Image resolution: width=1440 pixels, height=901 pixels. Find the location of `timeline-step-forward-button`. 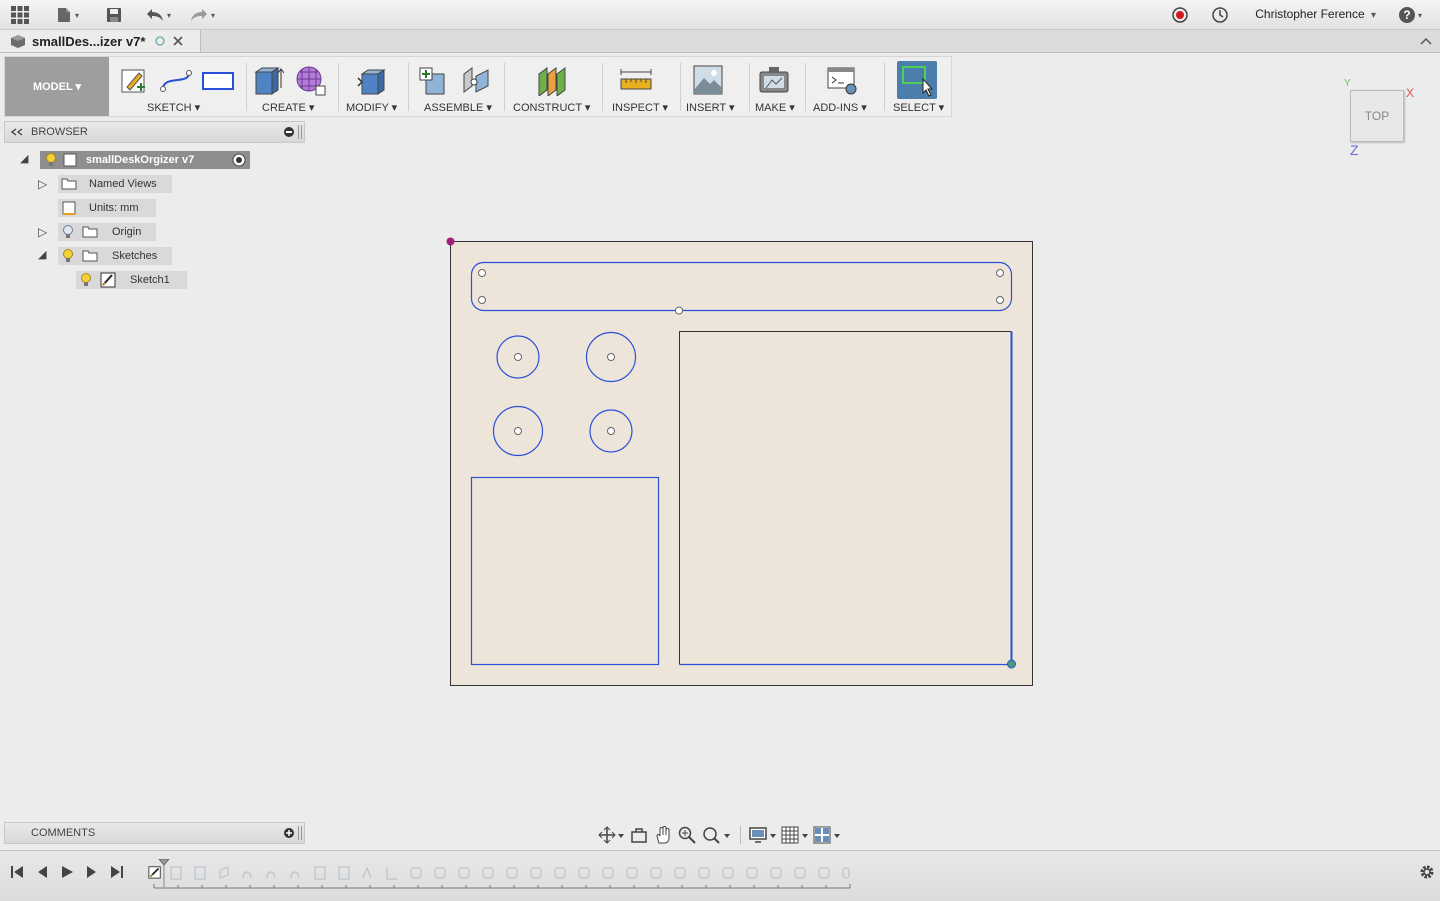

timeline-step-forward-button is located at coordinates (92, 872).